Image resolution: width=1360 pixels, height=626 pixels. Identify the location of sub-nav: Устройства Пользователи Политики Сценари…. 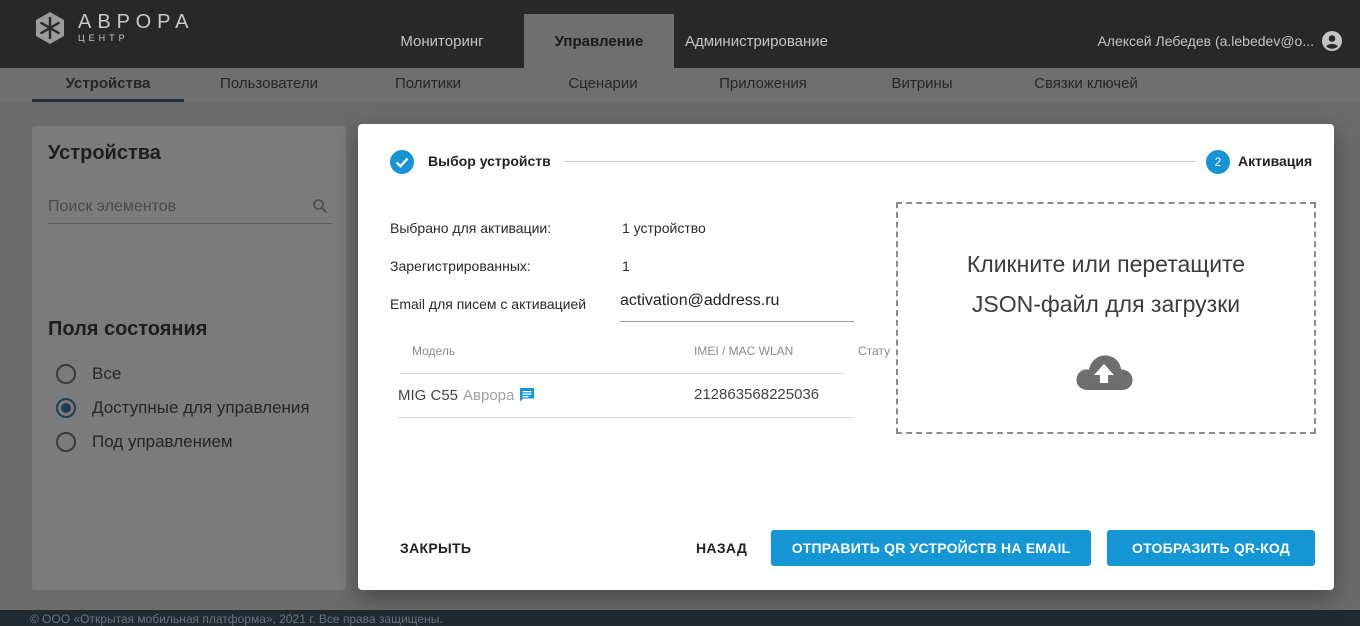
(680, 85).